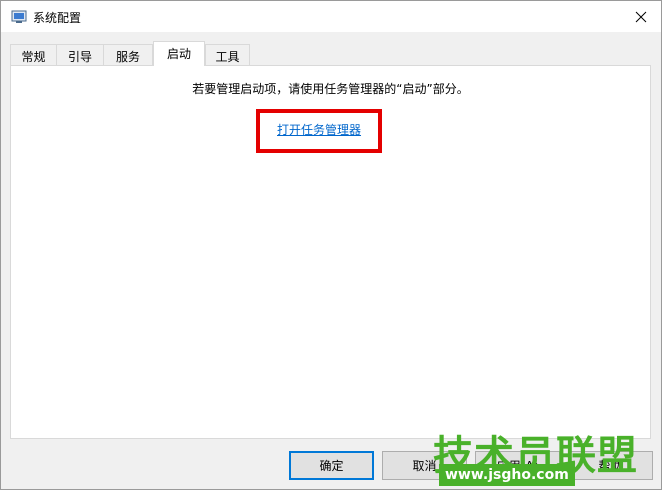 The image size is (663, 491). I want to click on open-task-manager-link: 打开任务管理器, so click(319, 129).